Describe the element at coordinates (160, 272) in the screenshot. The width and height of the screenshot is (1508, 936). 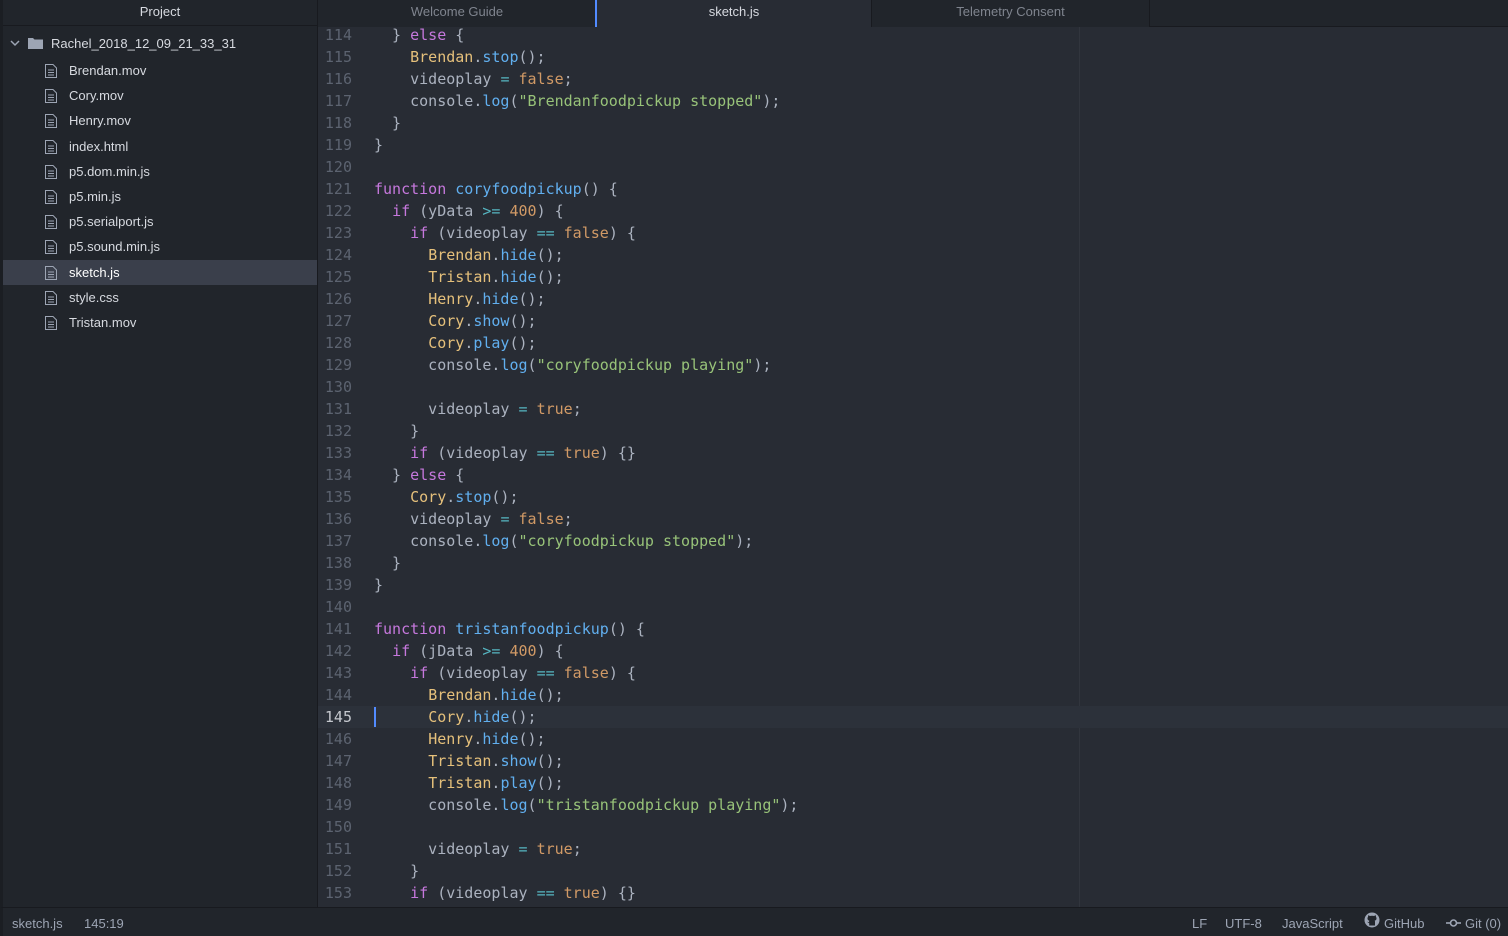
I see `file-item: sketch.js` at that location.